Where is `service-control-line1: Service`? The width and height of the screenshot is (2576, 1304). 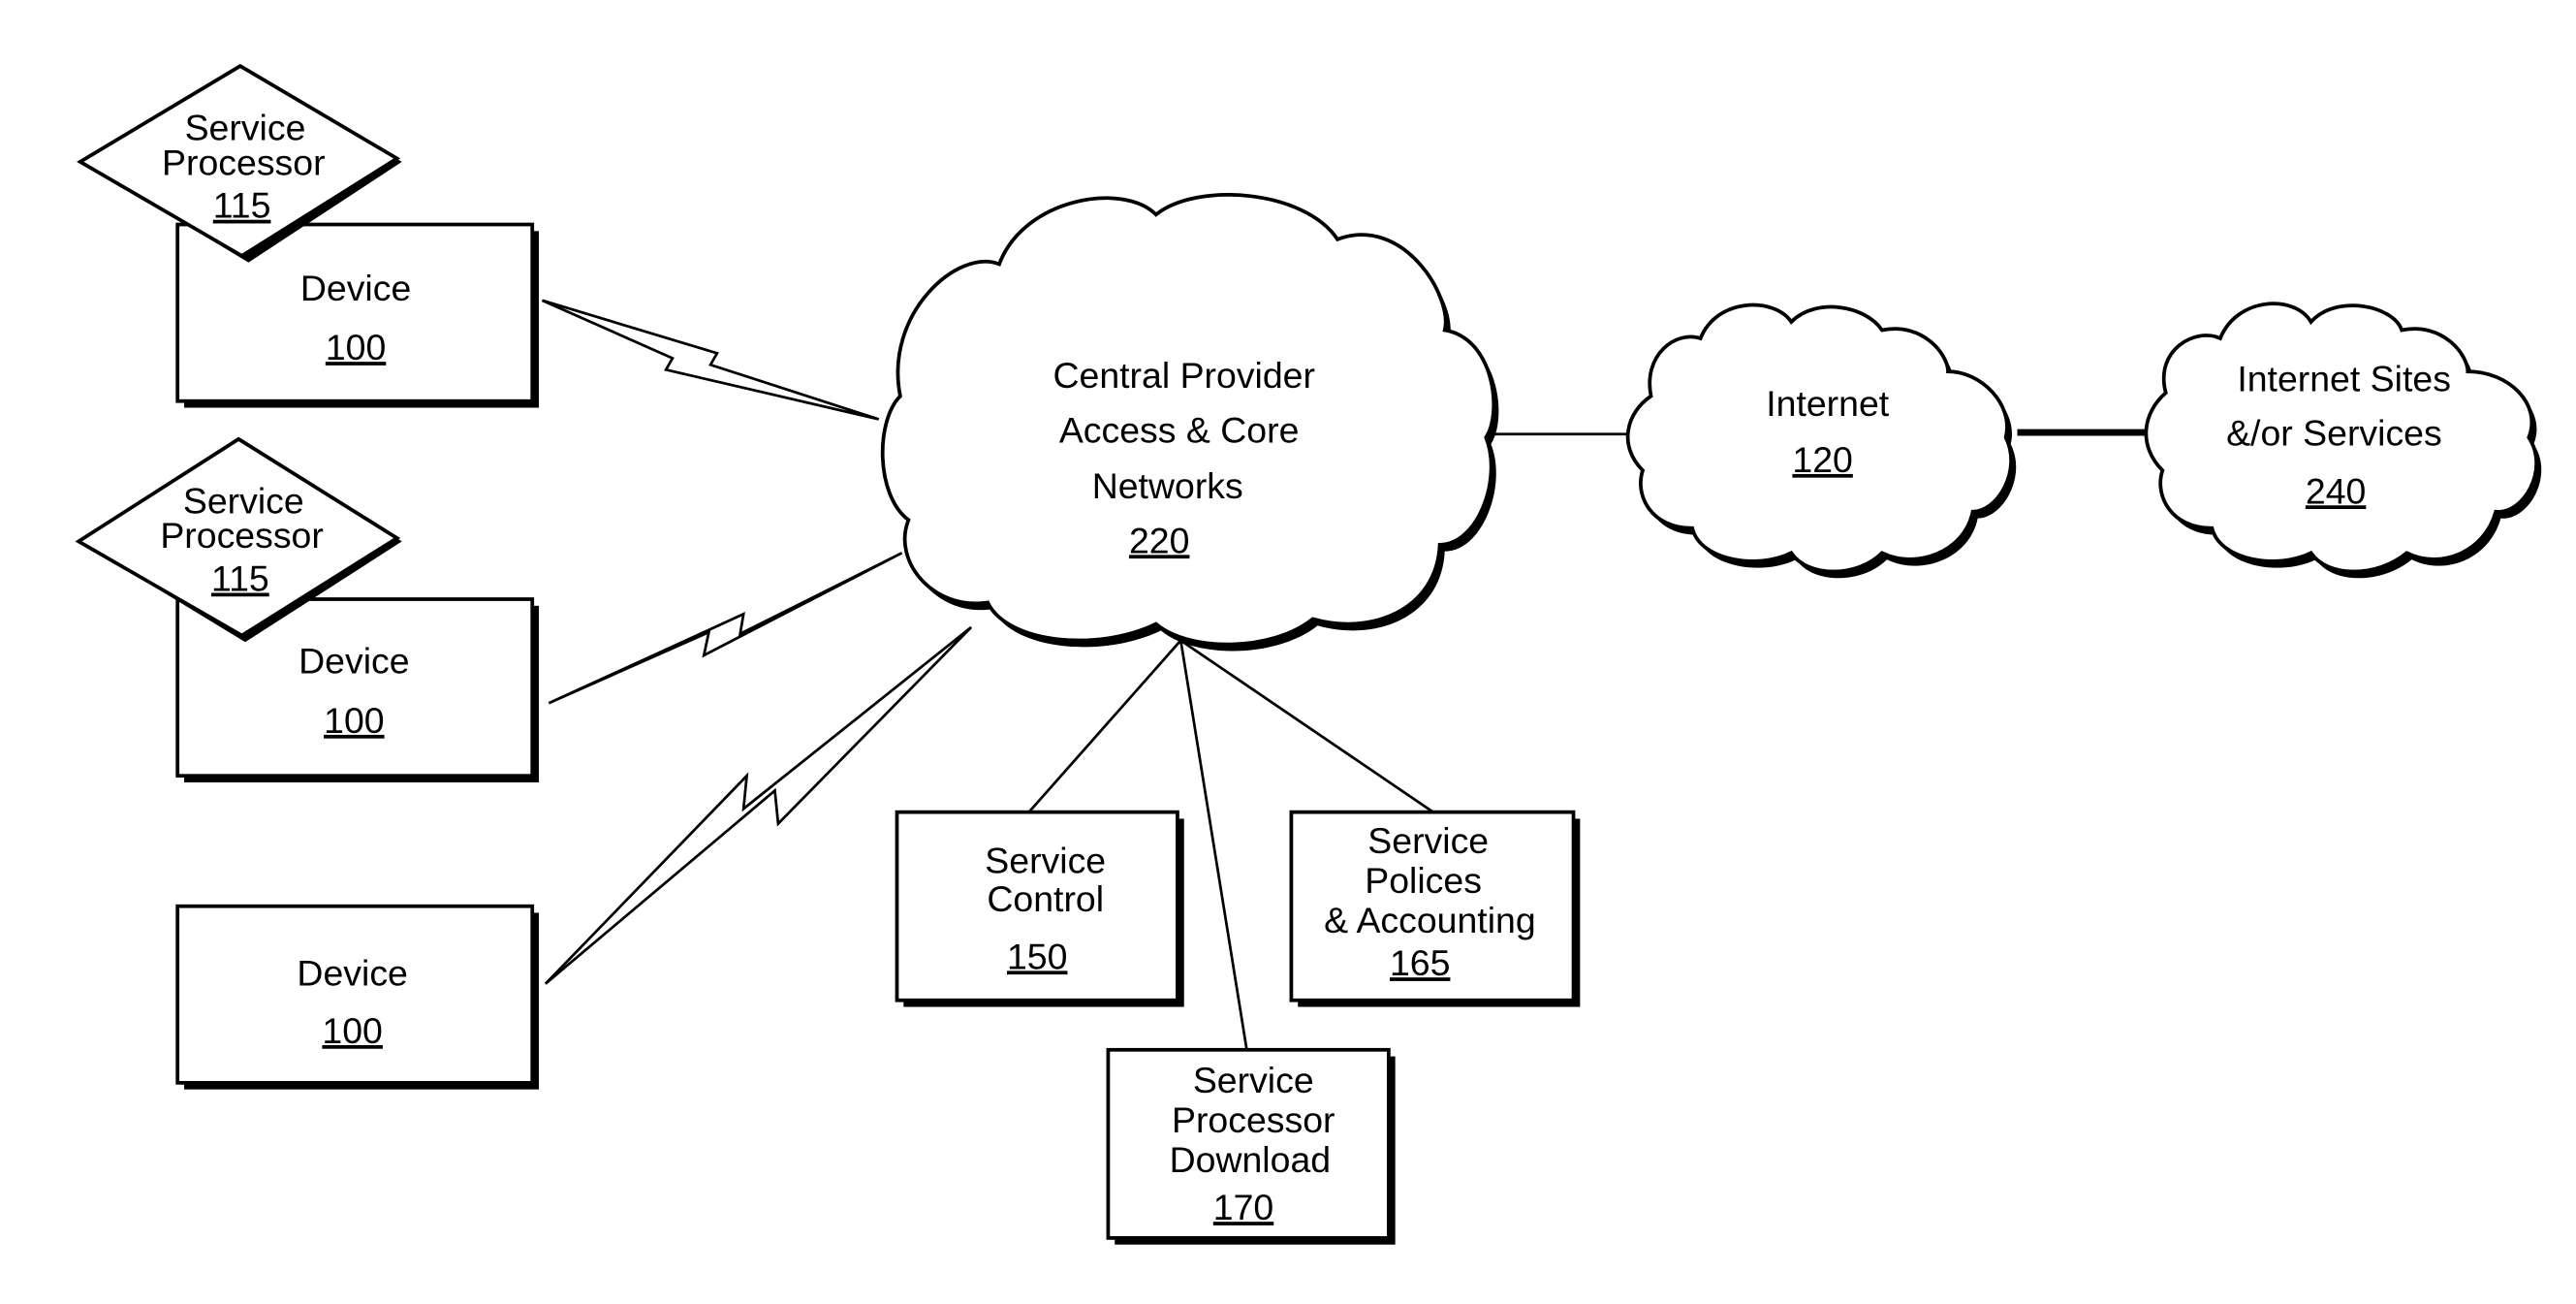
service-control-line1: Service is located at coordinates (1045, 861).